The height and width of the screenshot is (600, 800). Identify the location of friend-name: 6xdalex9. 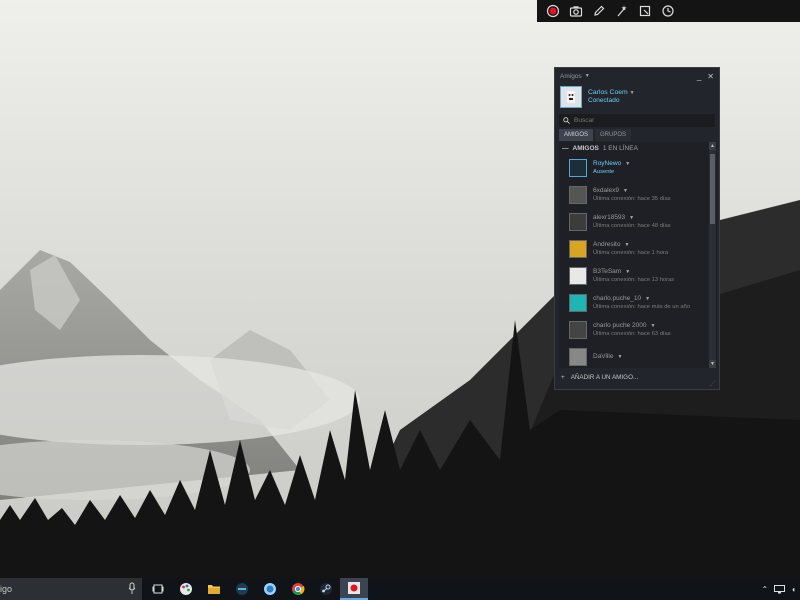
(606, 190).